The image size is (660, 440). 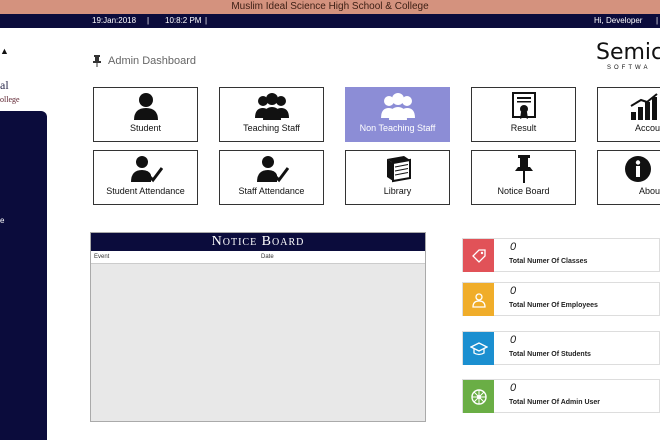 What do you see at coordinates (271, 191) in the screenshot?
I see `tile-label: Staff Attendance` at bounding box center [271, 191].